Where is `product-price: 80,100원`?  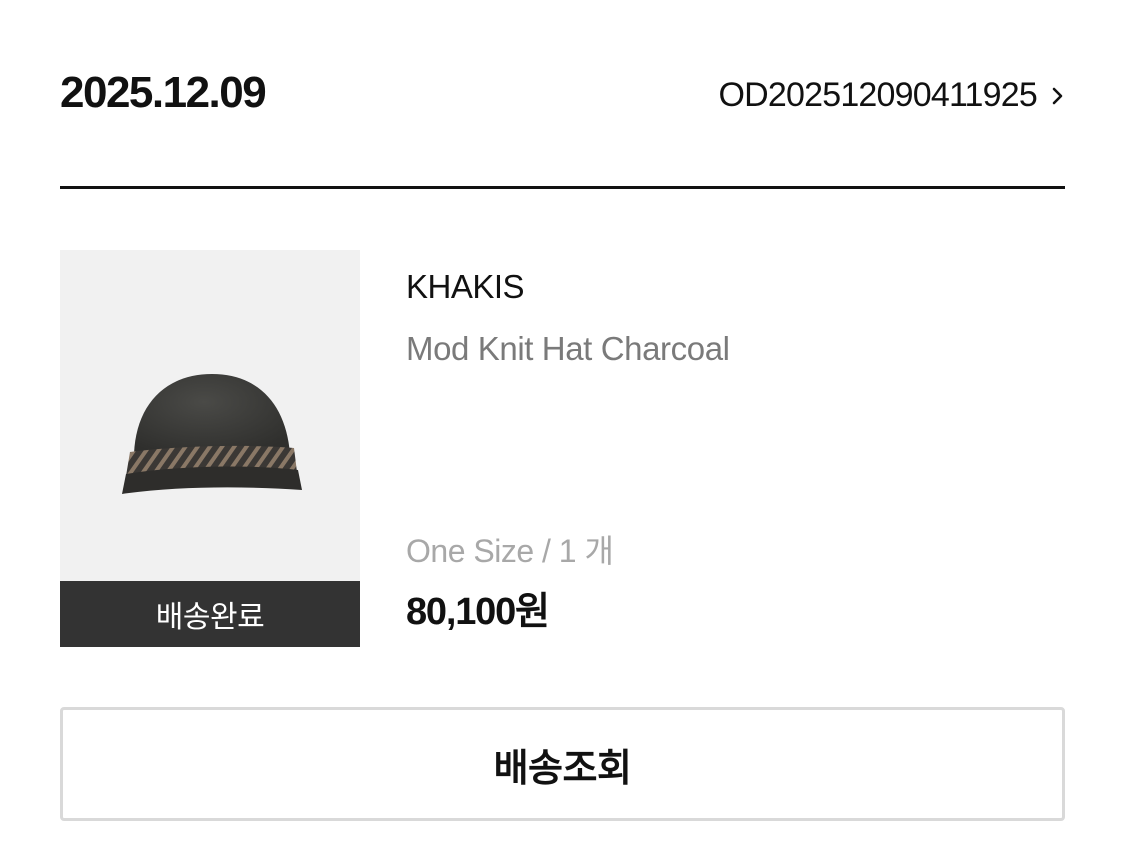
product-price: 80,100원 is located at coordinates (478, 612).